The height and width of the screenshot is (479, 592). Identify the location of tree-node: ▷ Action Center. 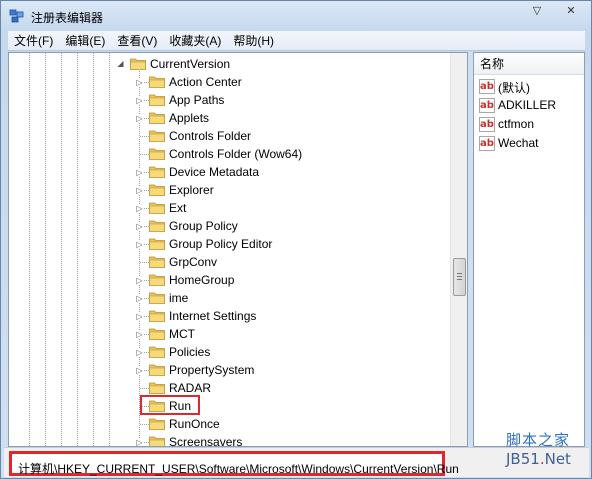
(229, 82).